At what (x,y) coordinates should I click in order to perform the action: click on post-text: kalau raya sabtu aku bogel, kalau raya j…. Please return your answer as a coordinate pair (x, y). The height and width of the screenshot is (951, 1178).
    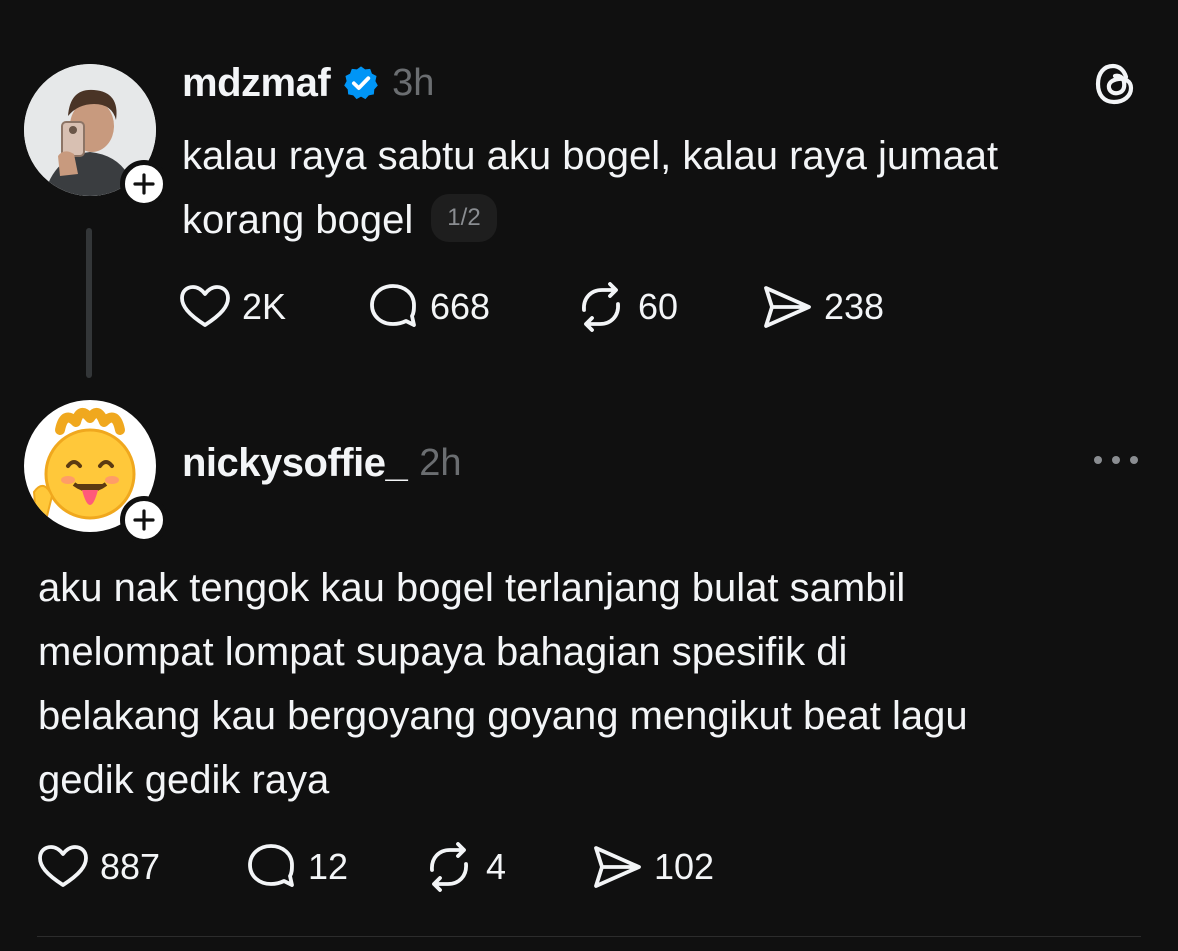
    Looking at the image, I should click on (590, 188).